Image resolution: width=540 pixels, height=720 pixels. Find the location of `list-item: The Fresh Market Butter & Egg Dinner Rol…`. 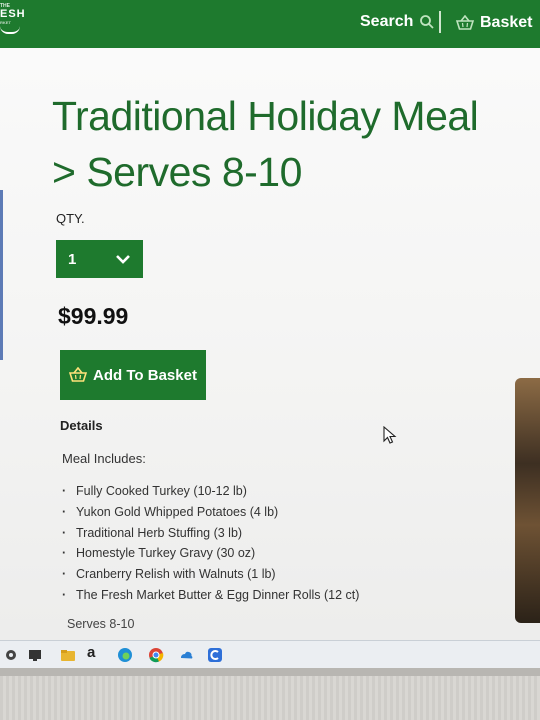

list-item: The Fresh Market Butter & Egg Dinner Rol… is located at coordinates (210, 595).